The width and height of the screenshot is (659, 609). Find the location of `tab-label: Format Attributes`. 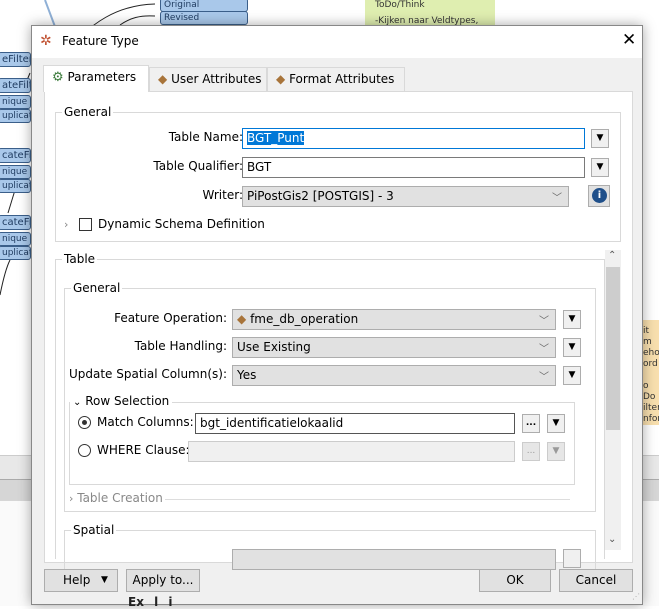

tab-label: Format Attributes is located at coordinates (342, 79).